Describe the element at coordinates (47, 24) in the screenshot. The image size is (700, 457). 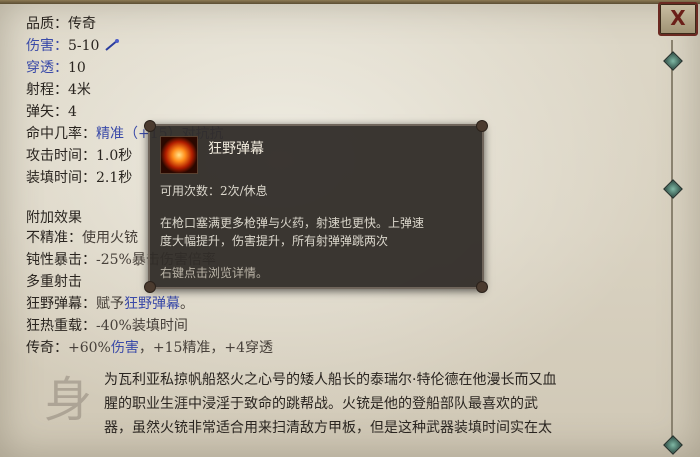
I see `stat-label: 品质：` at that location.